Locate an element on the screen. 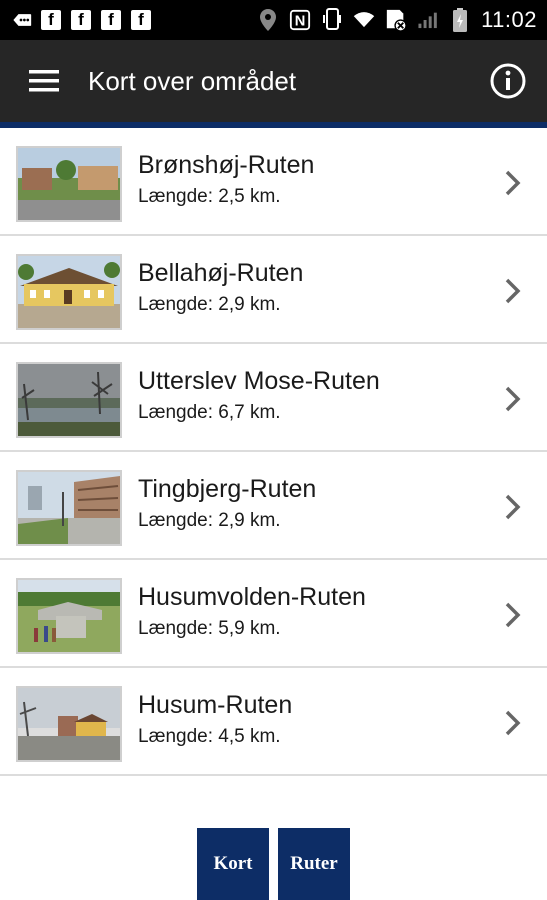 This screenshot has height=900, width=547. kort-button: Kort is located at coordinates (233, 864).